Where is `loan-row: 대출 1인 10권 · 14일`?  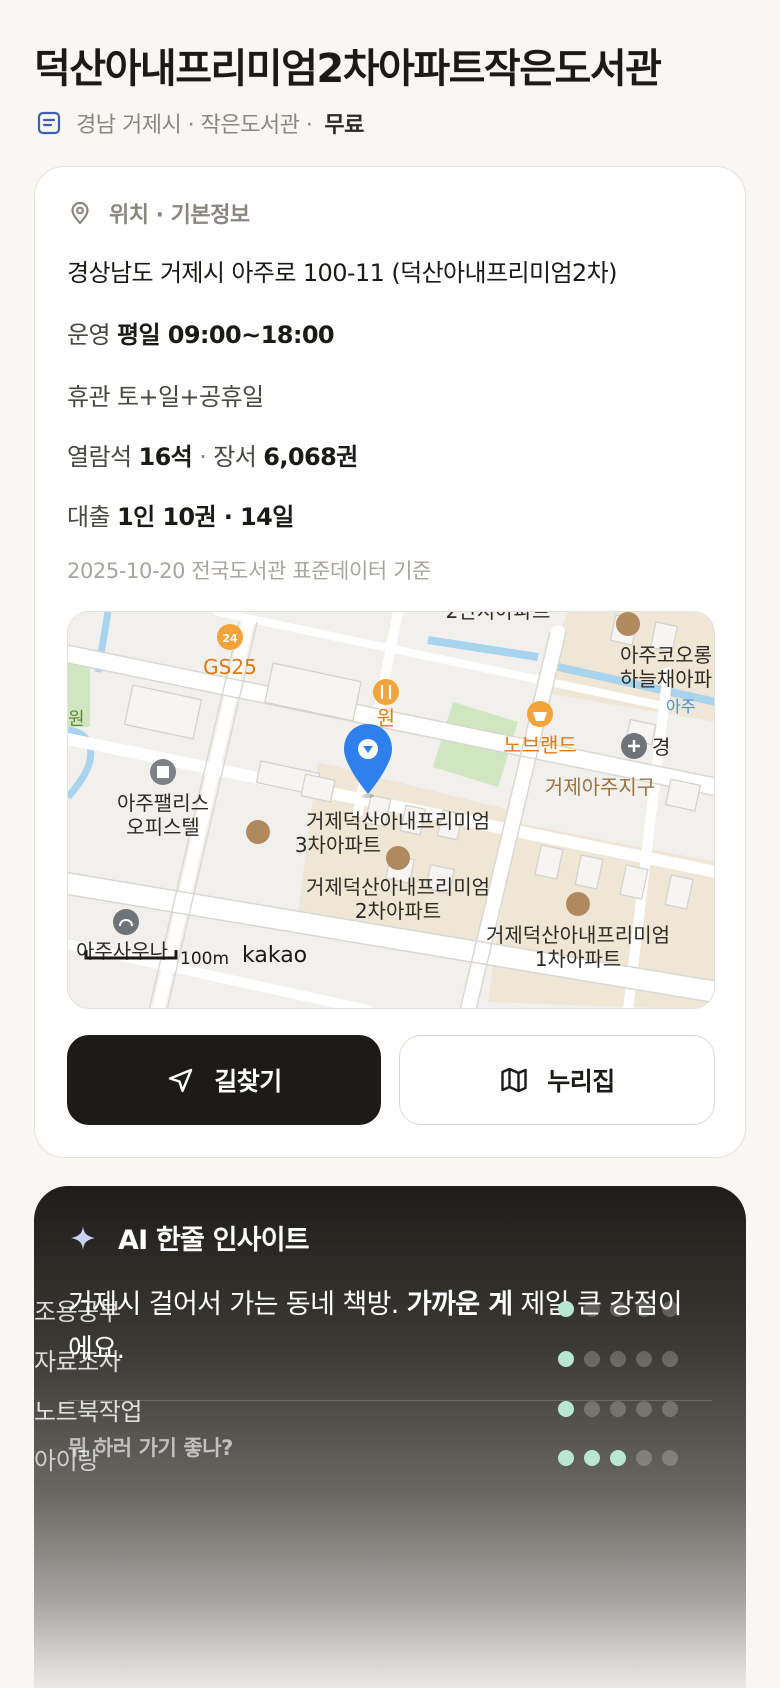
loan-row: 대출 1인 10권 · 14일 is located at coordinates (180, 514).